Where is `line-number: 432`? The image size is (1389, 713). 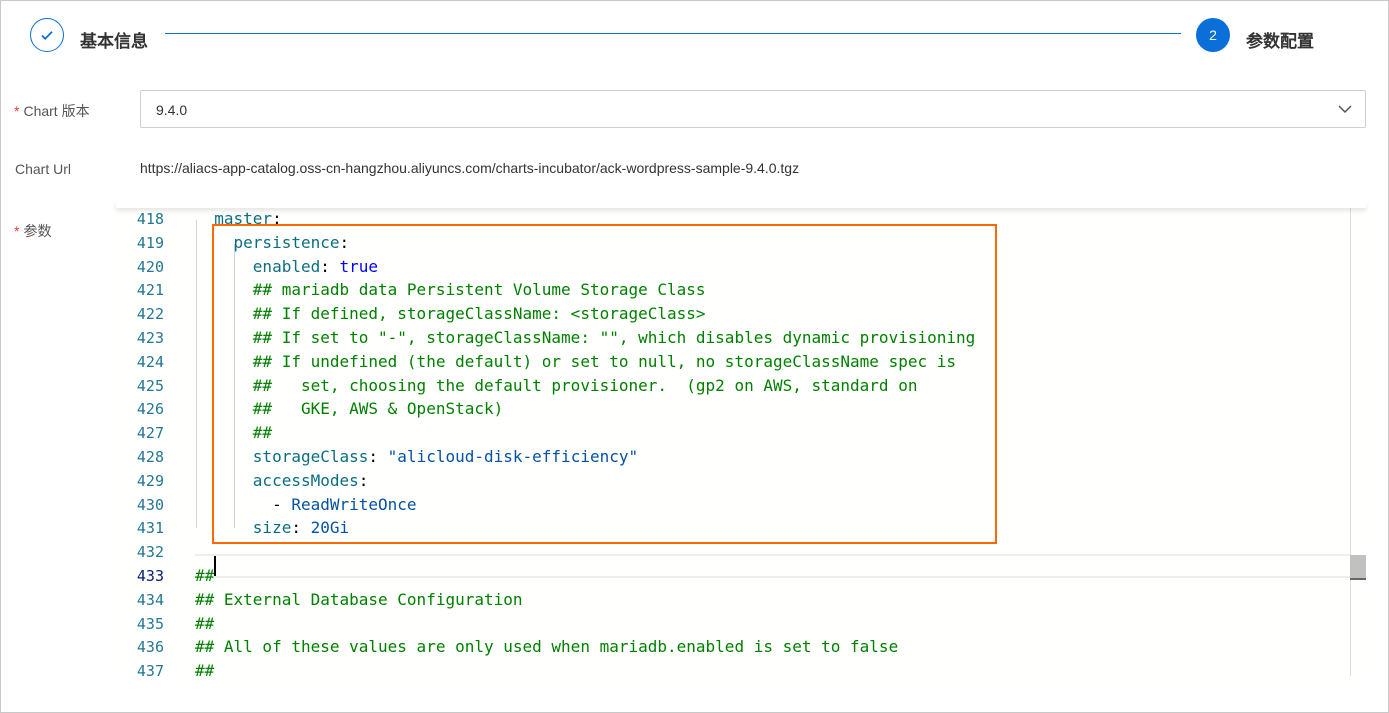 line-number: 432 is located at coordinates (150, 552).